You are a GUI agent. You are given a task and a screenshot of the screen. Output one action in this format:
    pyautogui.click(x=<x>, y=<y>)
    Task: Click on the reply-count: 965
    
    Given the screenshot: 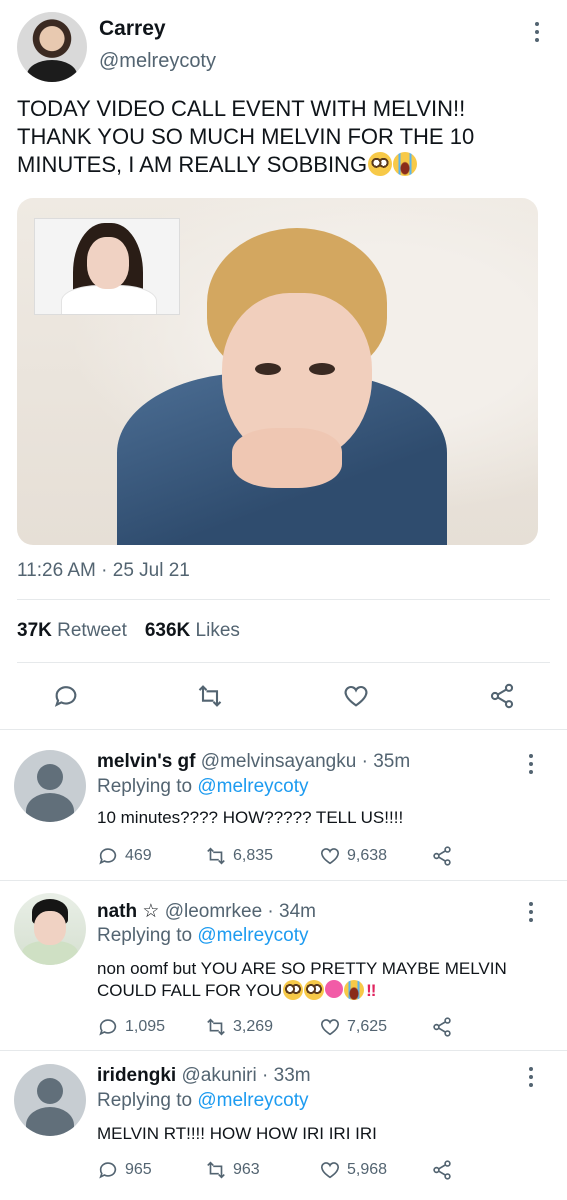 What is the action you would take?
    pyautogui.click(x=138, y=1169)
    